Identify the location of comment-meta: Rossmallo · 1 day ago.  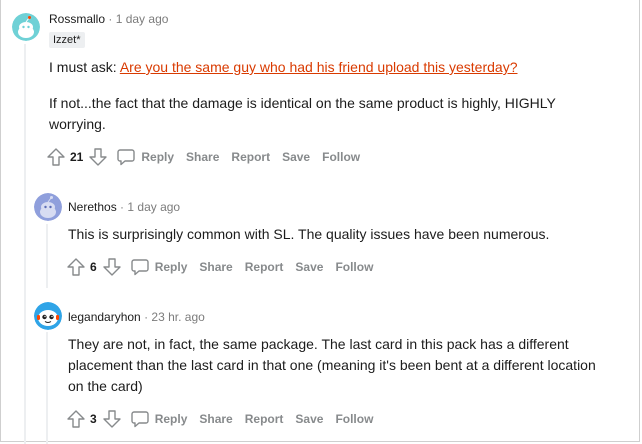
(108, 19).